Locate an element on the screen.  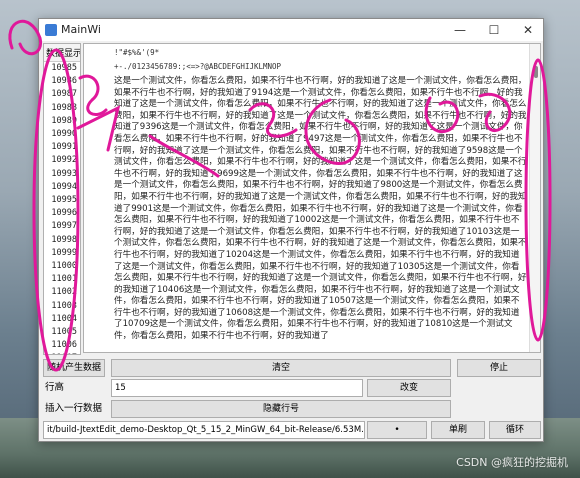
insert-row-label: 插入一行数据 is located at coordinates (74, 408).